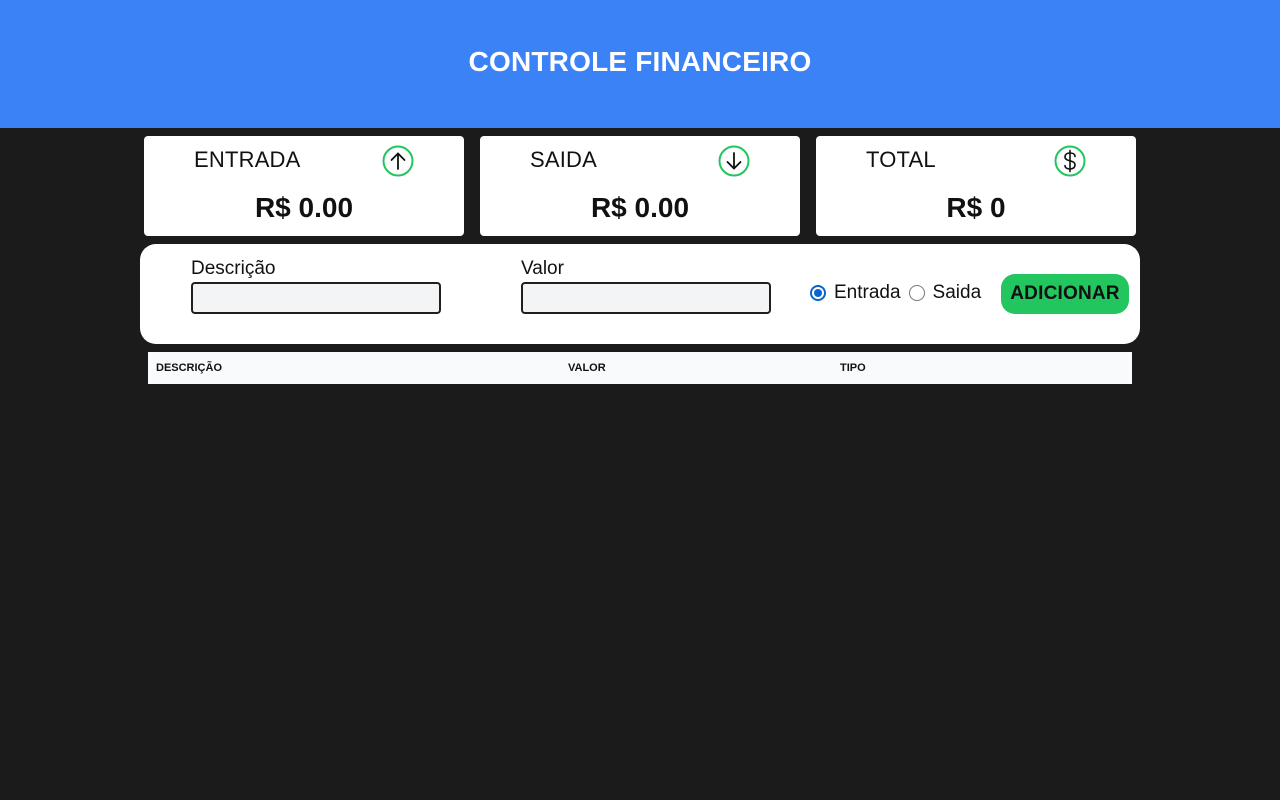  Describe the element at coordinates (189, 368) in the screenshot. I see `column-header-description: DESCRIÇÃO` at that location.